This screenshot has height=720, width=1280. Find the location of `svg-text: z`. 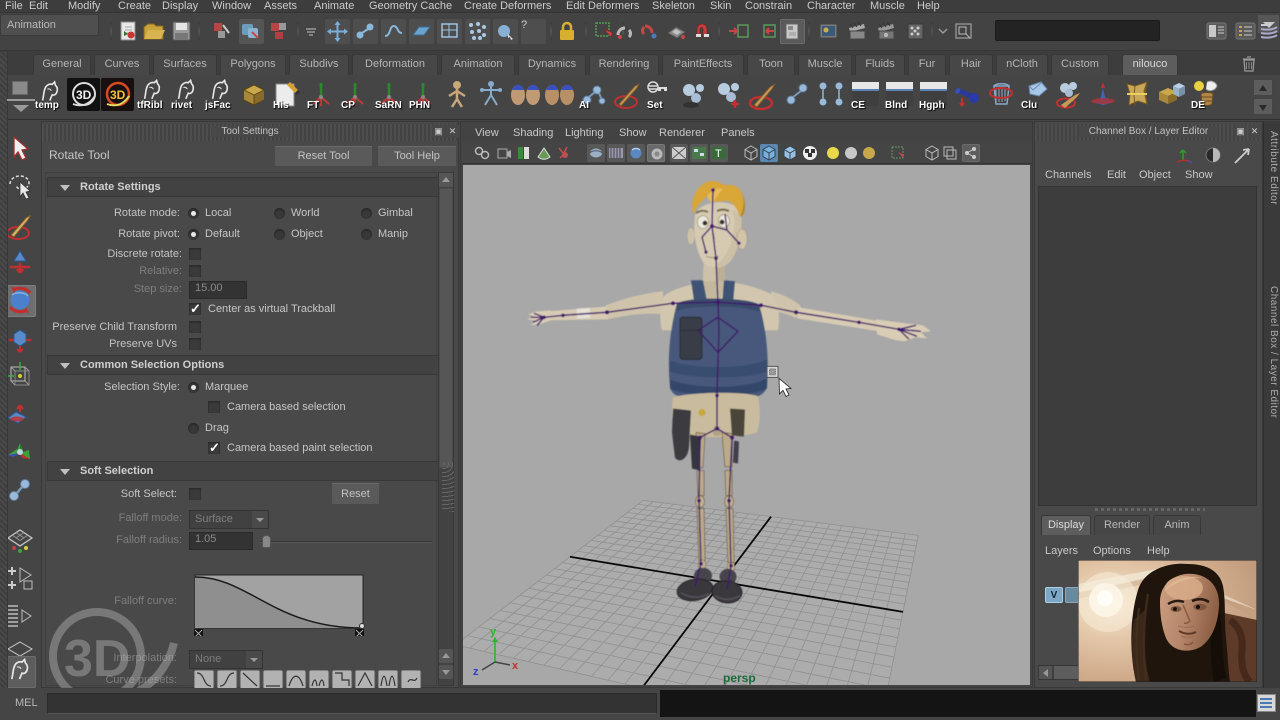

svg-text: z is located at coordinates (476, 672).